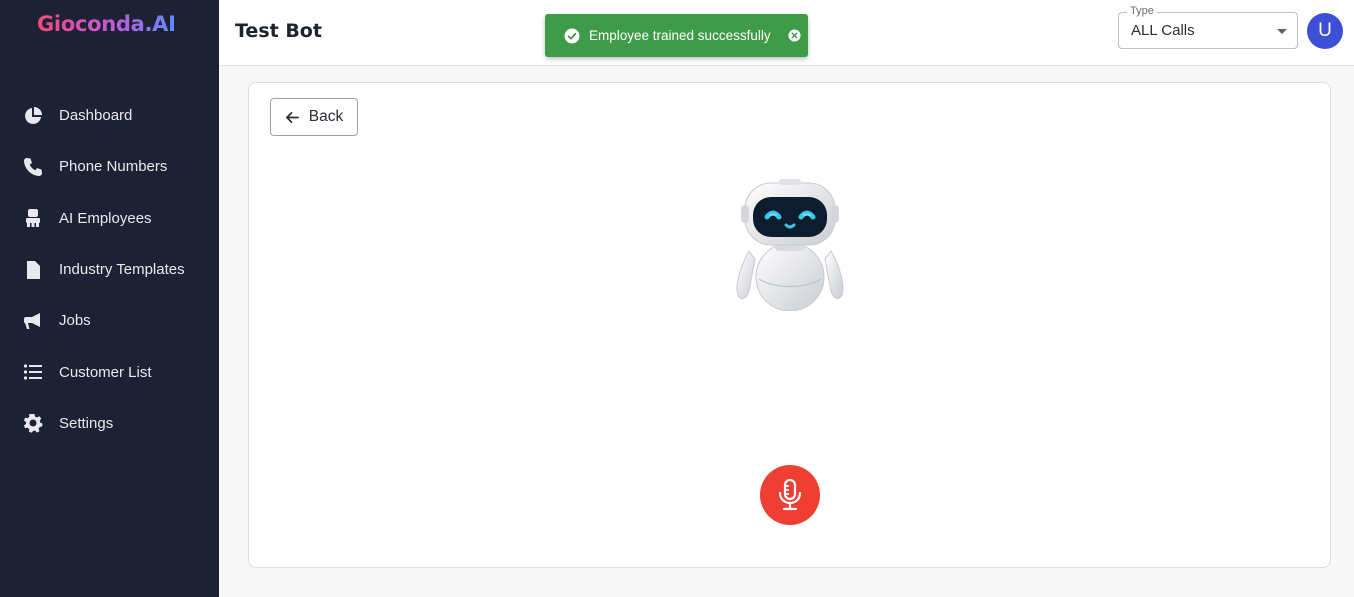 Image resolution: width=1354 pixels, height=597 pixels. I want to click on sidebar-item-label: Jobs, so click(75, 321).